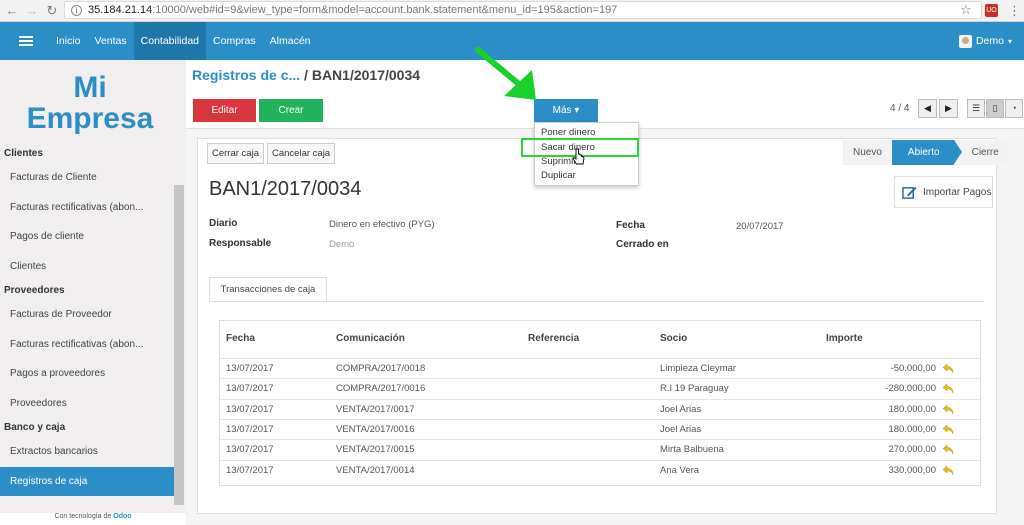 Image resolution: width=1024 pixels, height=525 pixels. I want to click on sidebar-item: Registros de caja, so click(87, 481).